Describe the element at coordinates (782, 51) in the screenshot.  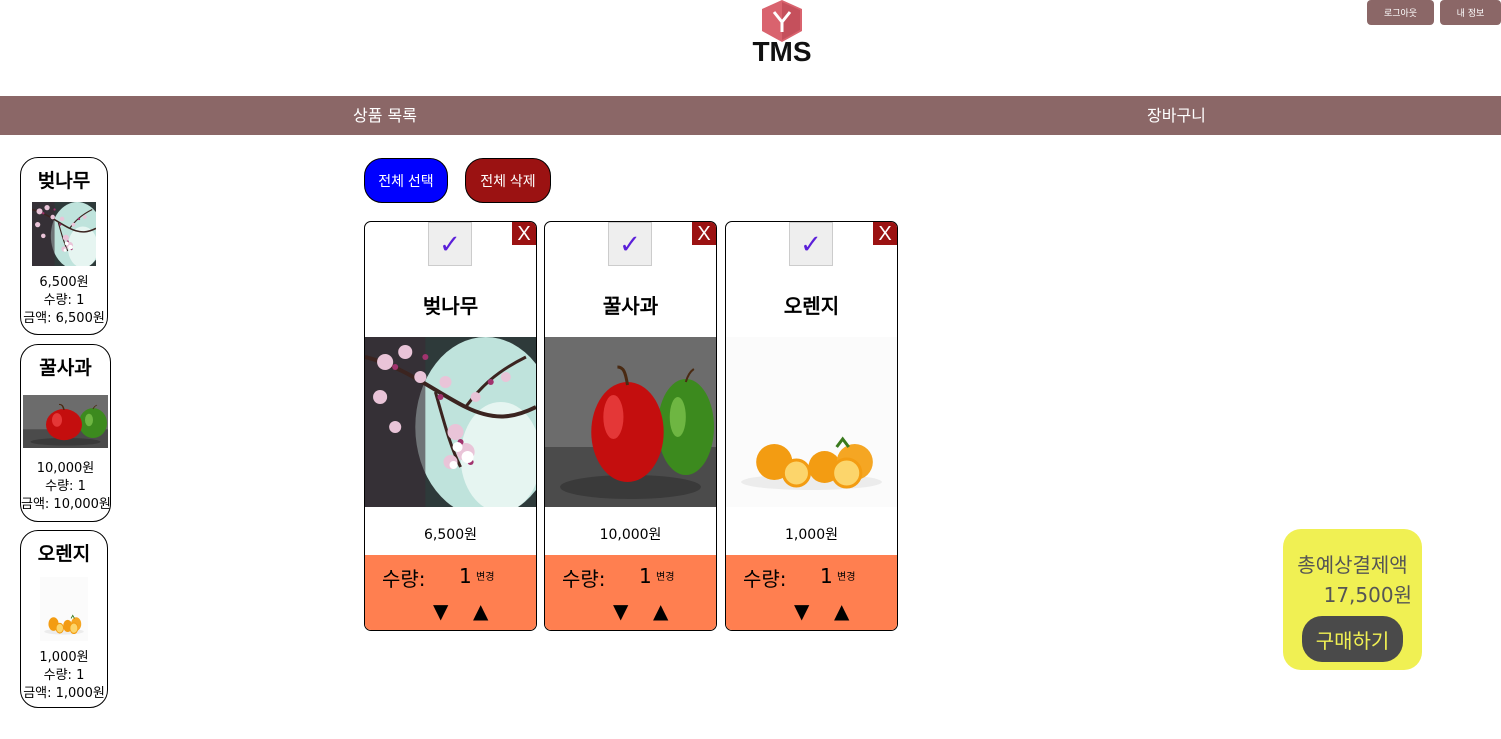
I see `logo-text: TMS` at that location.